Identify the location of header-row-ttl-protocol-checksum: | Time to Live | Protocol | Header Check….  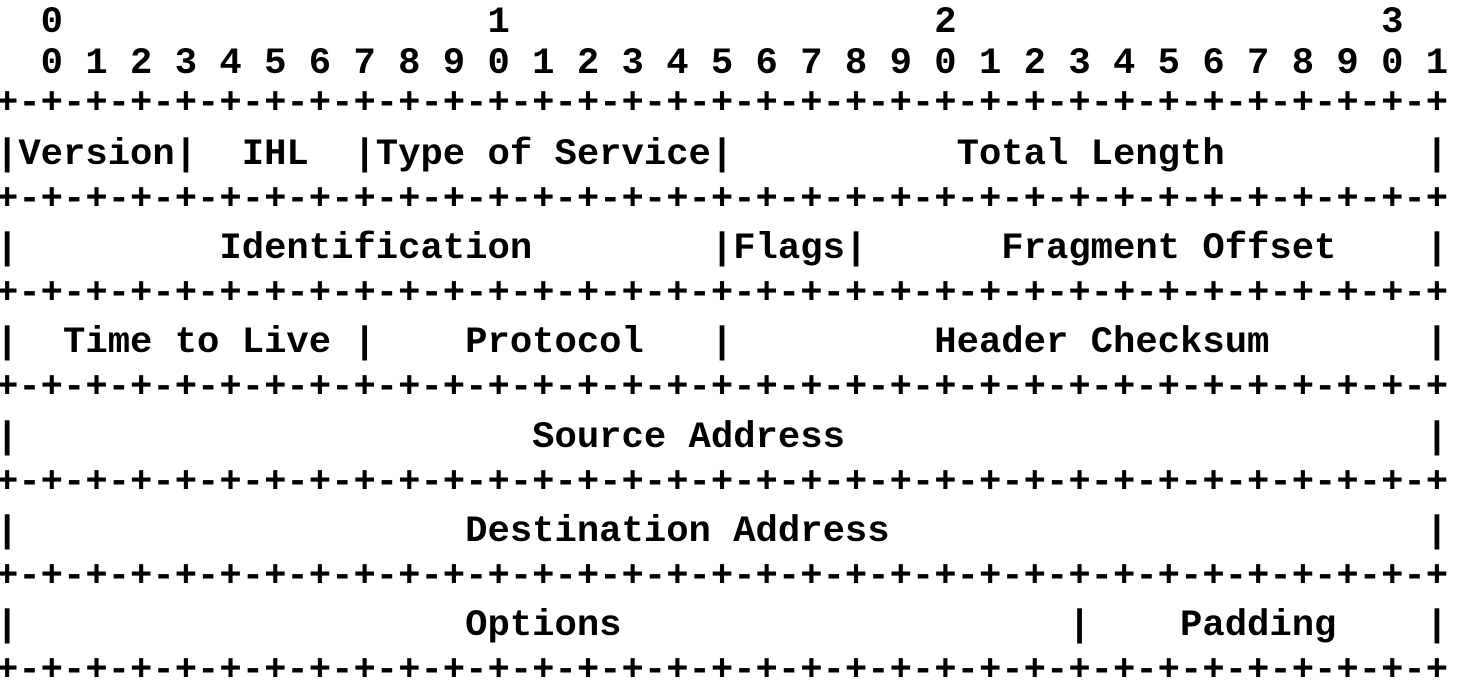
(724, 343).